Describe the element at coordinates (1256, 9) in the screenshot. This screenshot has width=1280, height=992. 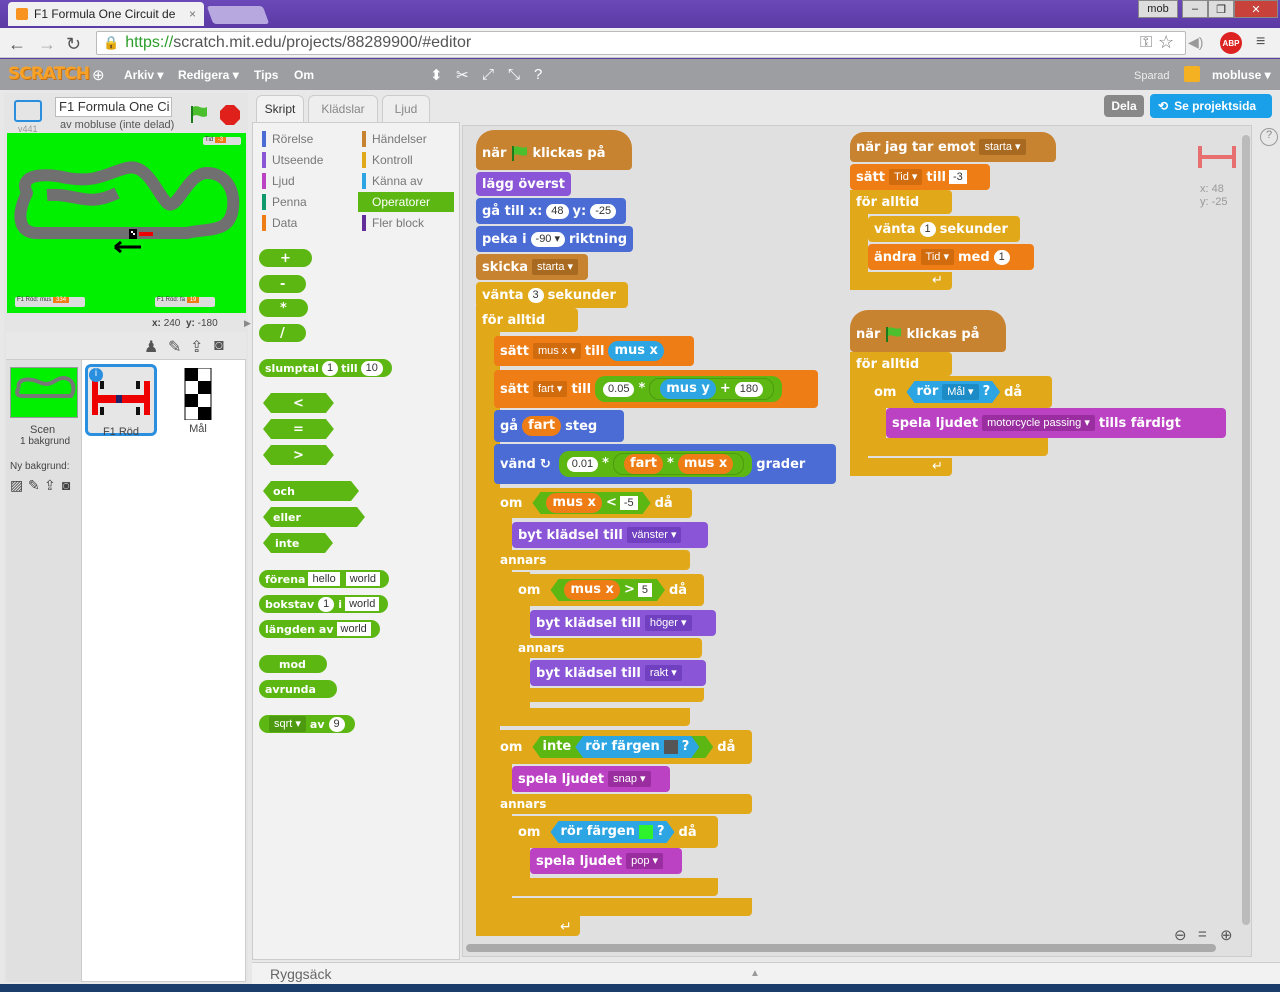
I see `window-close-icon: ✕` at that location.